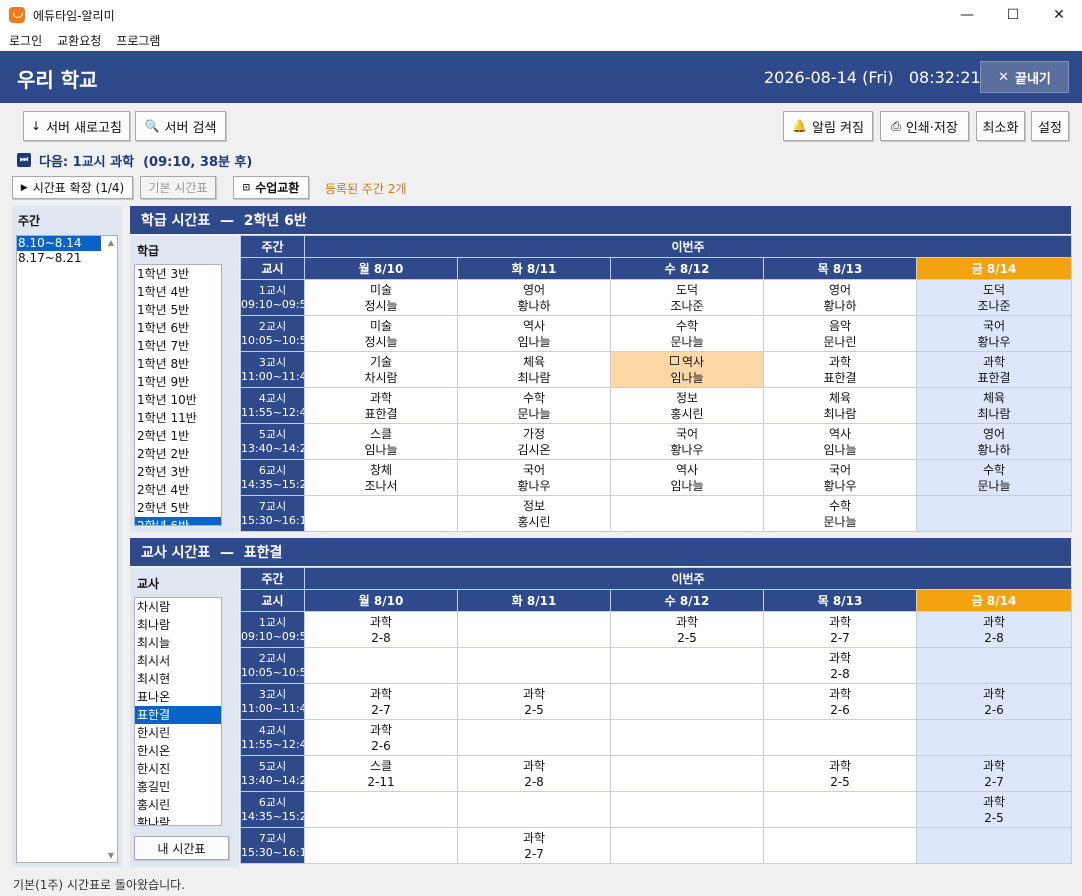 This screenshot has width=1082, height=896. What do you see at coordinates (178, 625) in the screenshot?
I see `list-item: 최나람` at bounding box center [178, 625].